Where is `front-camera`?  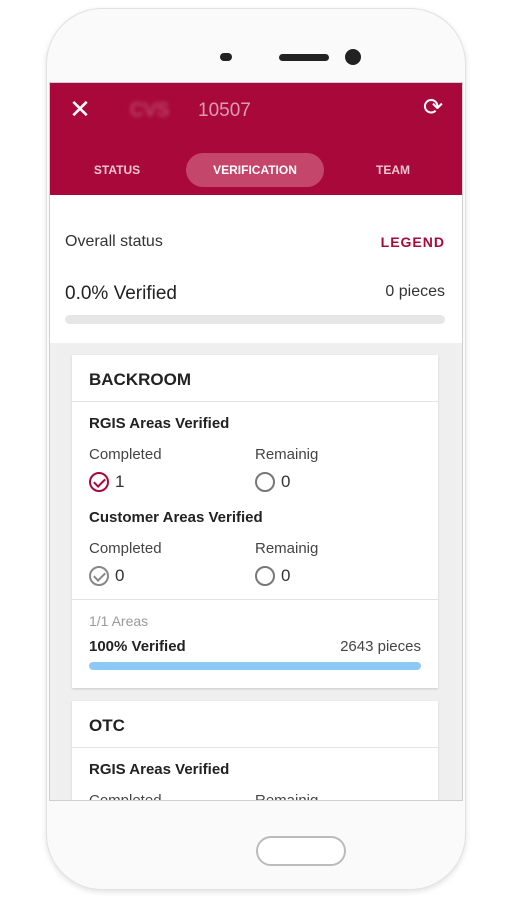 front-camera is located at coordinates (353, 57).